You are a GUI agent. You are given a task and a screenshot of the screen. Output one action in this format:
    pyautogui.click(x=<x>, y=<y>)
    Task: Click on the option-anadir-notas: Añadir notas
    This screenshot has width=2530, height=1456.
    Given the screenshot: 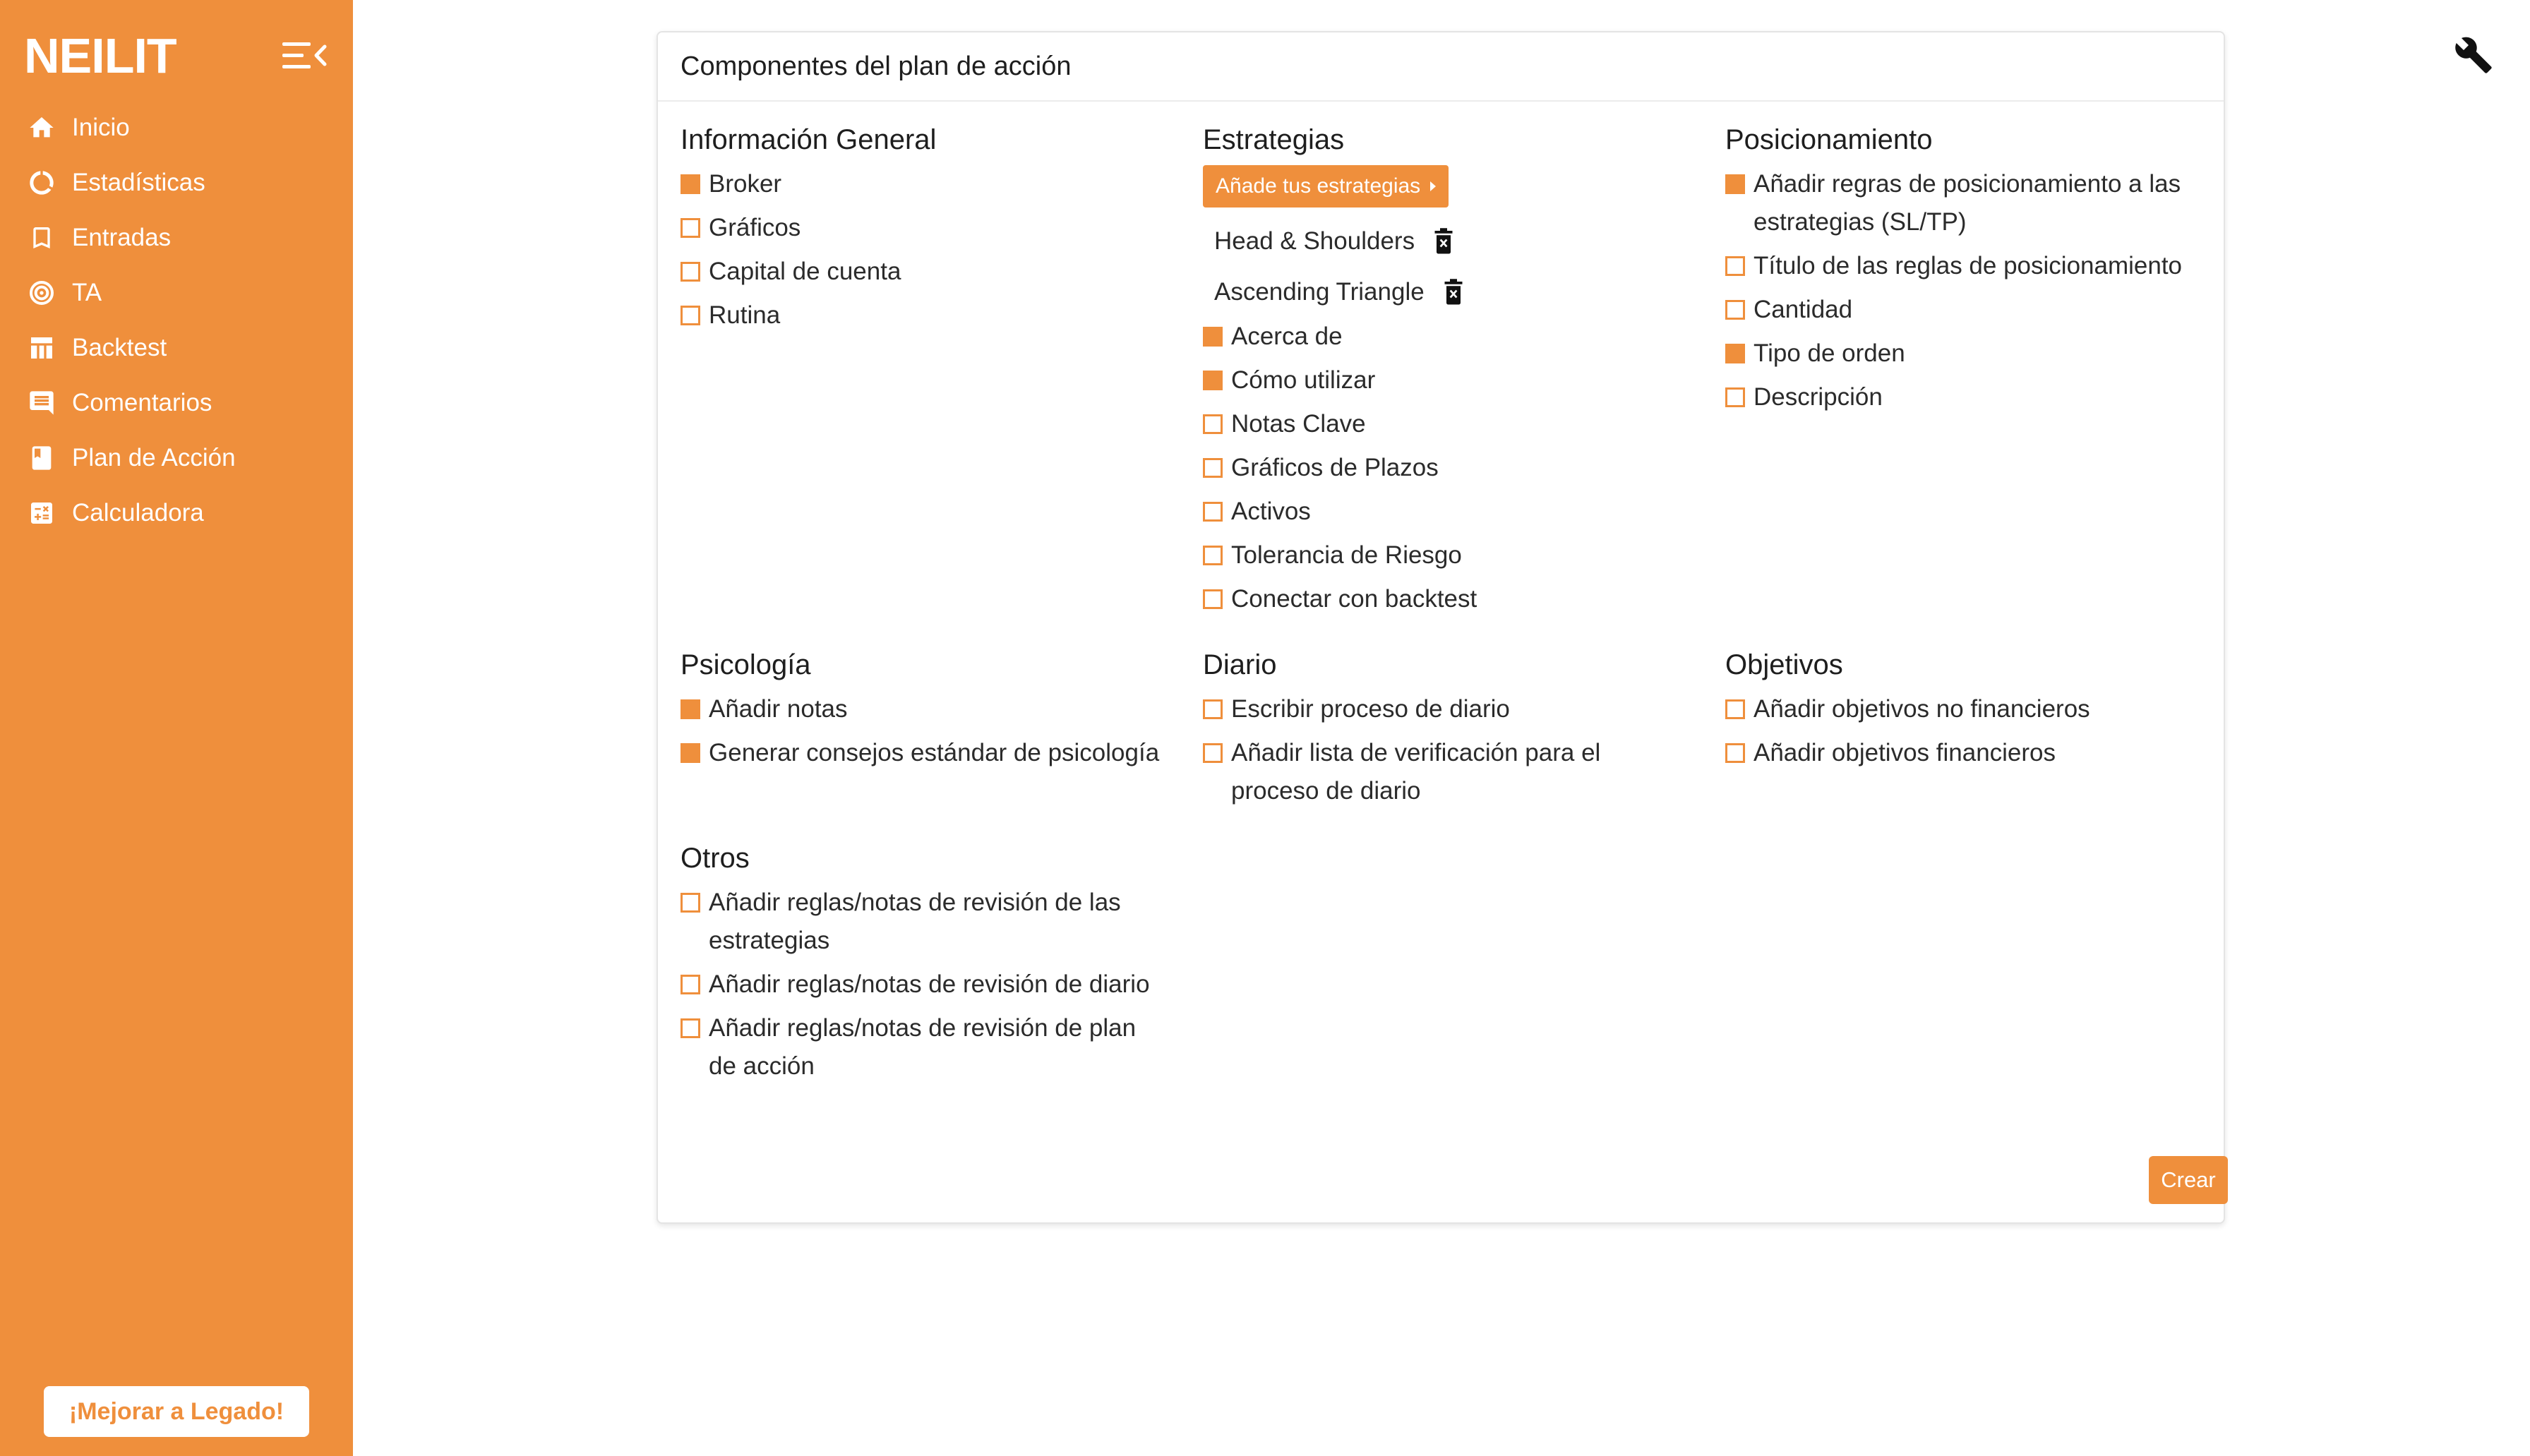 What is the action you would take?
    pyautogui.click(x=921, y=709)
    